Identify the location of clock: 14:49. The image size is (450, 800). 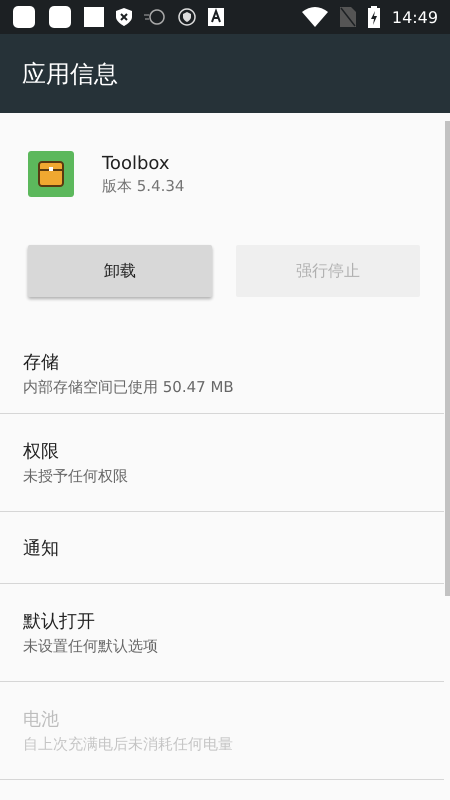
(415, 17).